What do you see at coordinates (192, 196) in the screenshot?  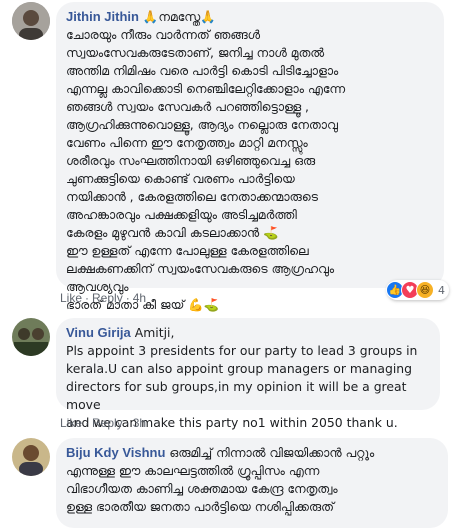 I see `comment-line: നയിക്കാൻ , കേരളത്തിലെ നേതാക്കന്മാരുടെ` at bounding box center [192, 196].